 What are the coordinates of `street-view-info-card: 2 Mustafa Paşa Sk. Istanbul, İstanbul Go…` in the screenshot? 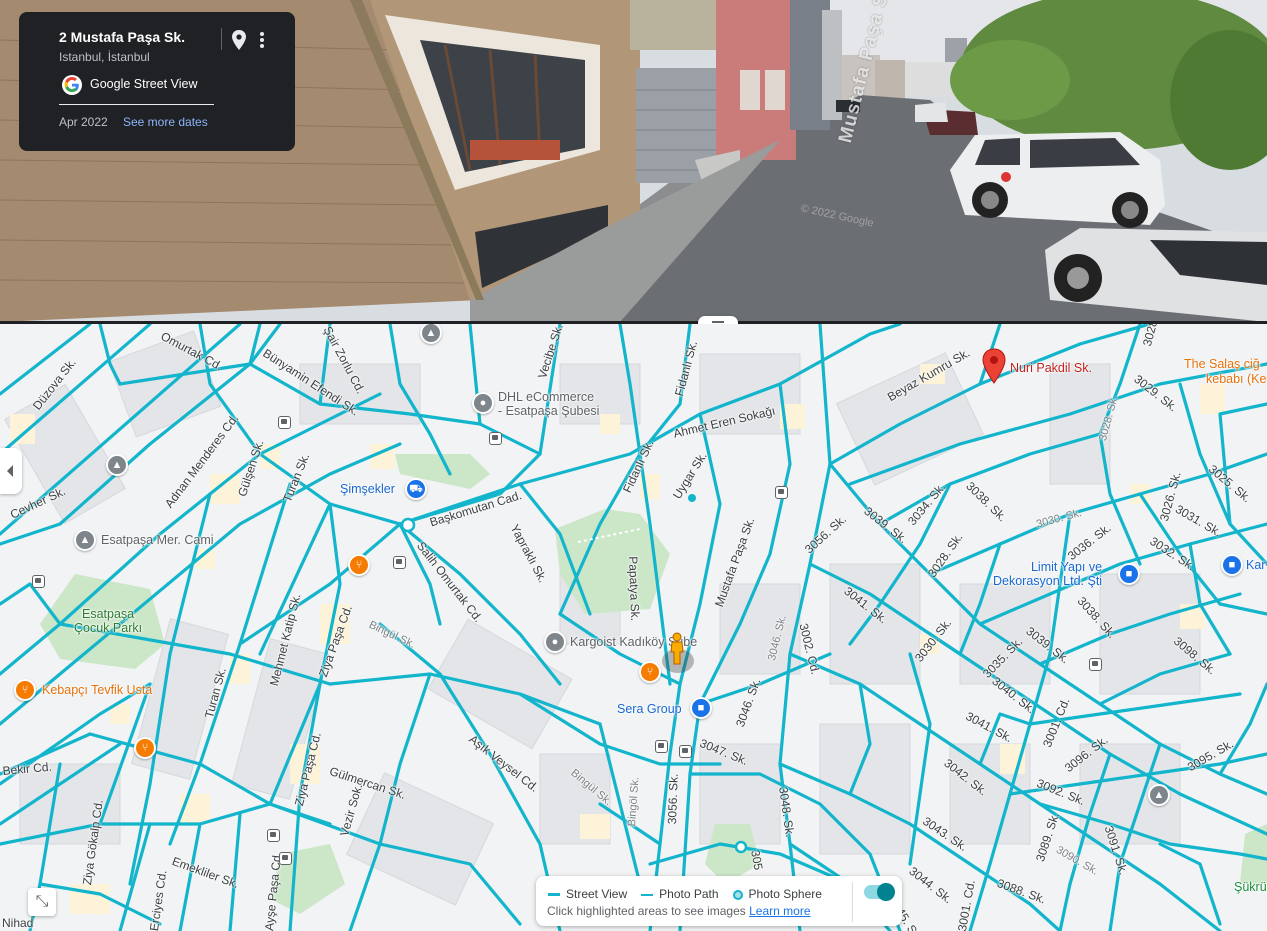 It's located at (157, 81).